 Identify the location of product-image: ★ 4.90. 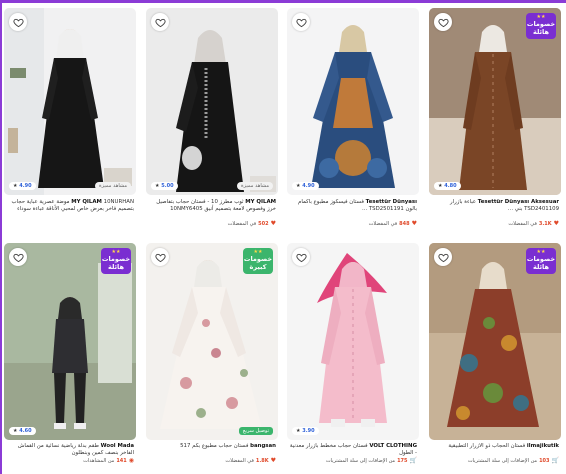
(353, 101).